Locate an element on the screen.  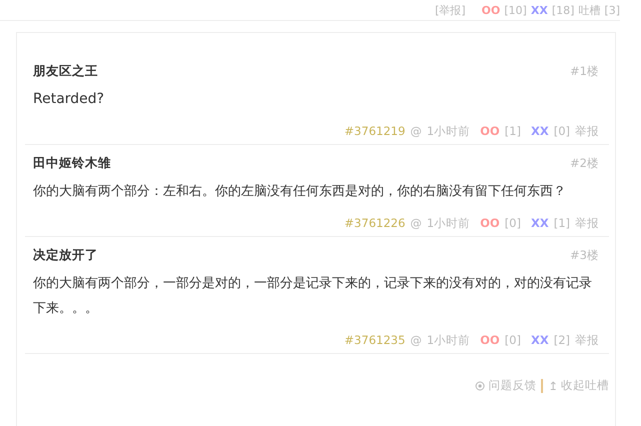
floor-number: #3楼 is located at coordinates (584, 255).